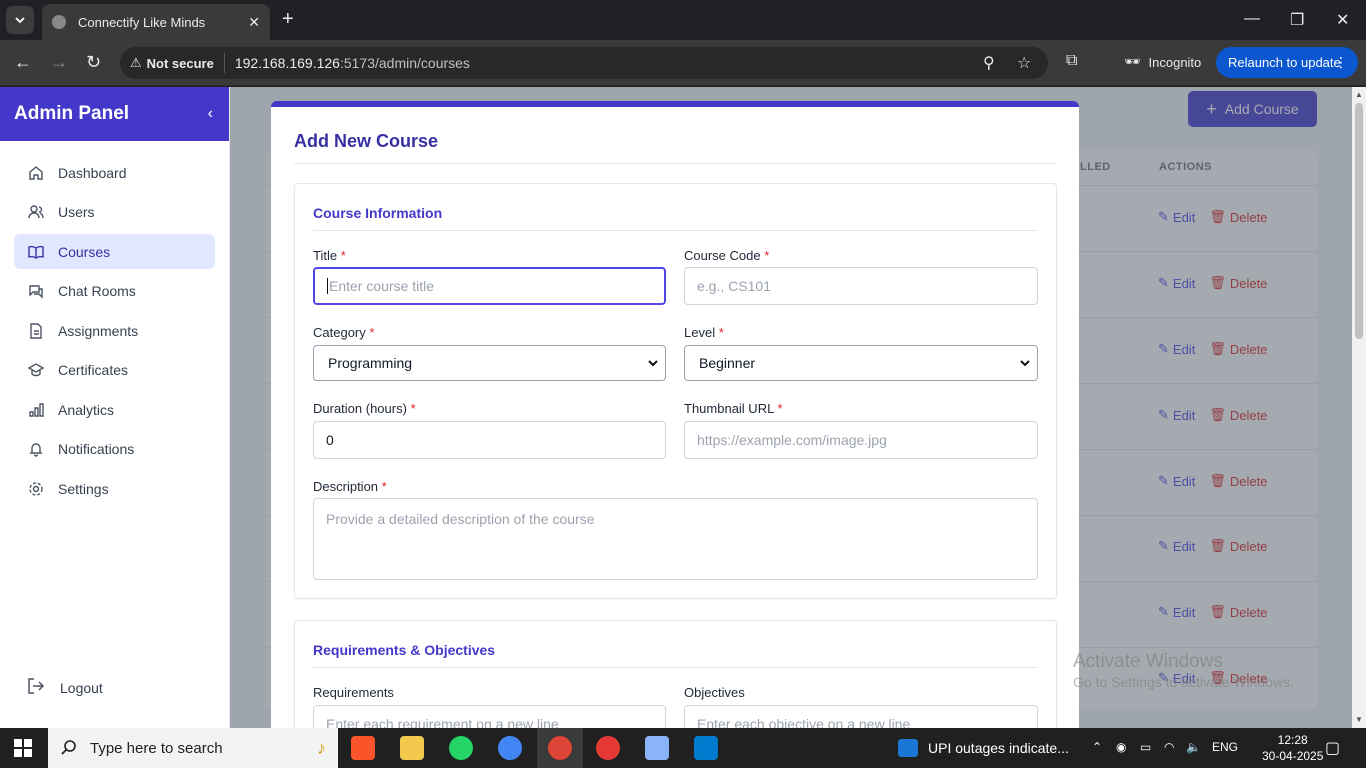 This screenshot has height=768, width=1366. I want to click on sidebar-item-assignments: Assignments, so click(114, 330).